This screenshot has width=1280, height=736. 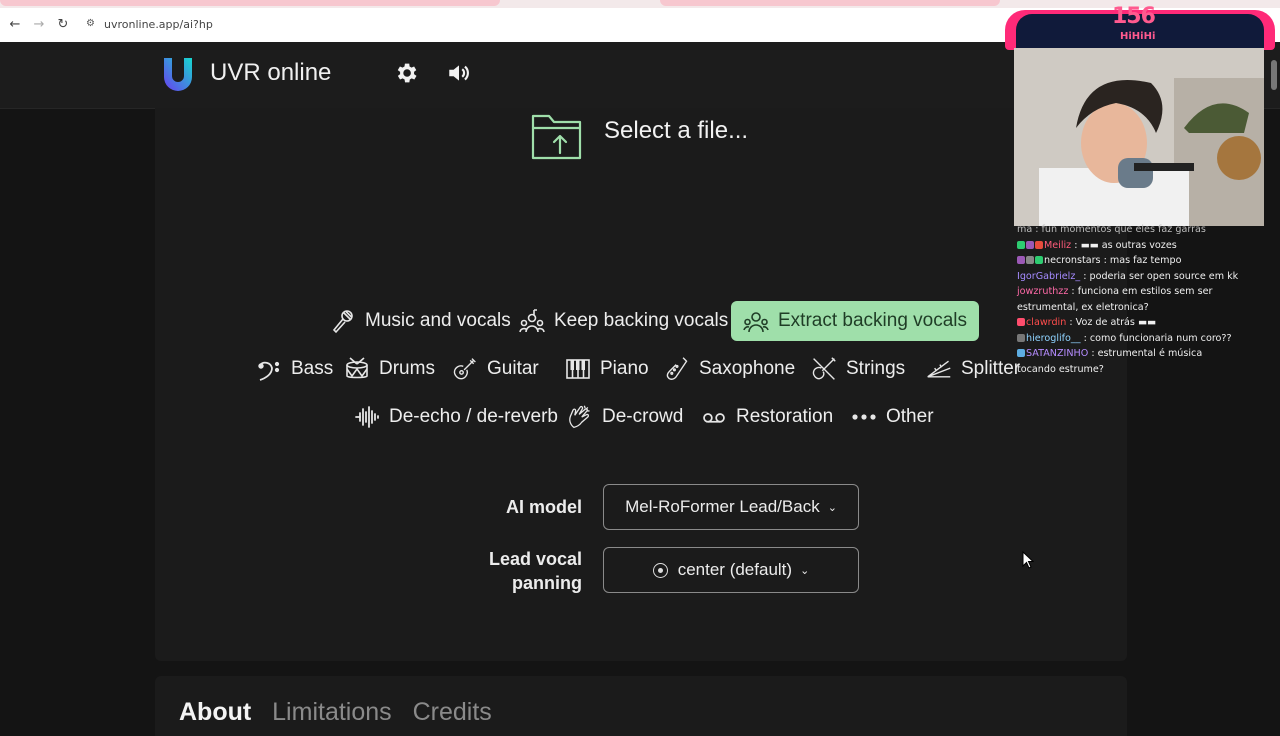 I want to click on cassette-icon, so click(x=714, y=418).